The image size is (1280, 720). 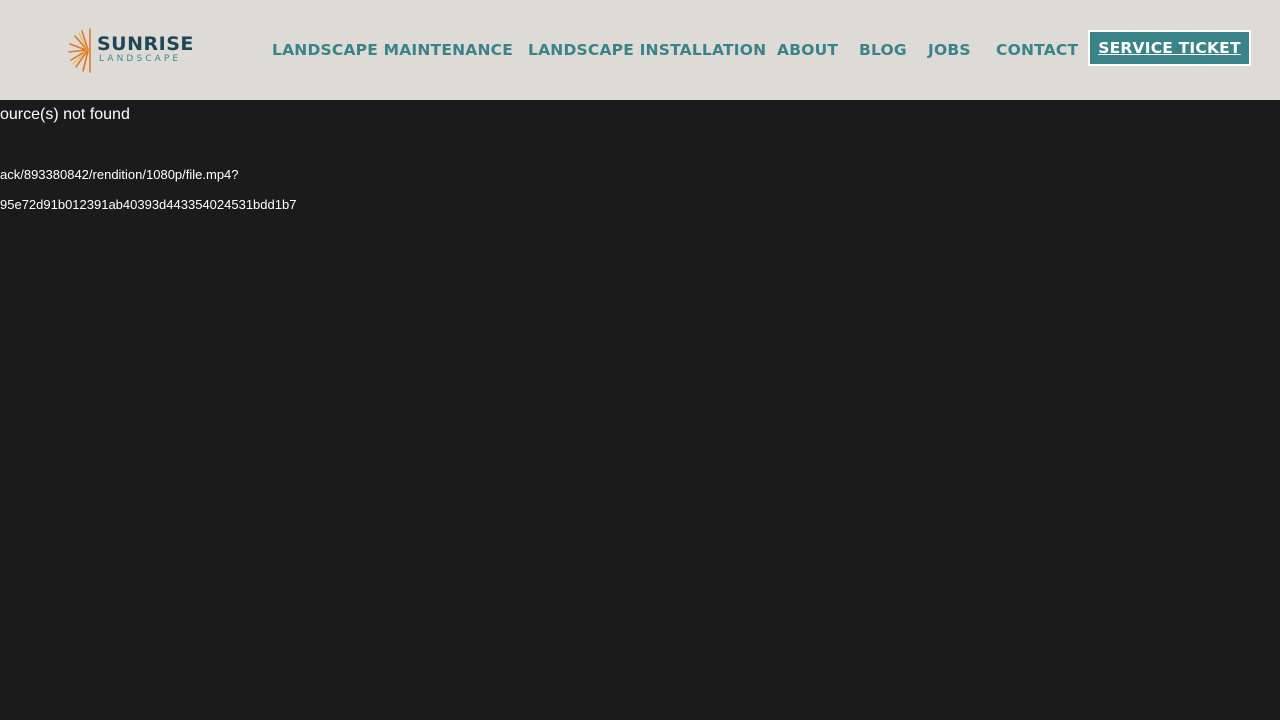 I want to click on media-error-url: ack/893380842/rendition/1080p/file.mp4?, so click(x=119, y=174).